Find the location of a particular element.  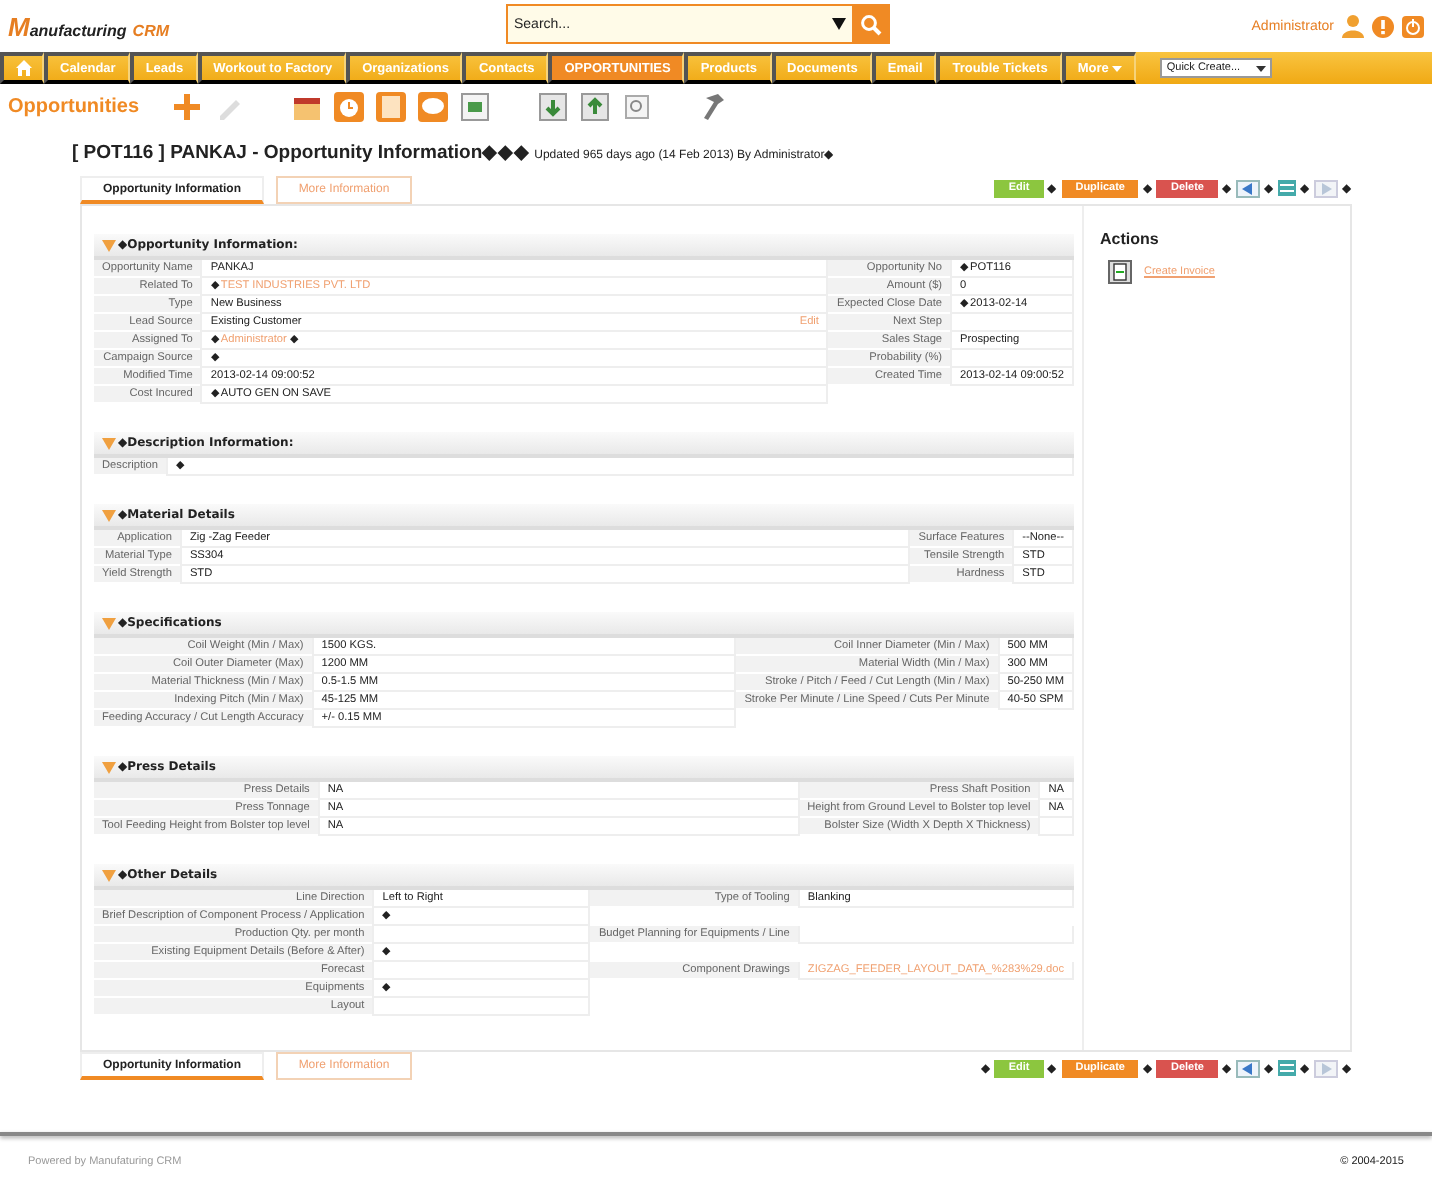

import-icon is located at coordinates (553, 106).